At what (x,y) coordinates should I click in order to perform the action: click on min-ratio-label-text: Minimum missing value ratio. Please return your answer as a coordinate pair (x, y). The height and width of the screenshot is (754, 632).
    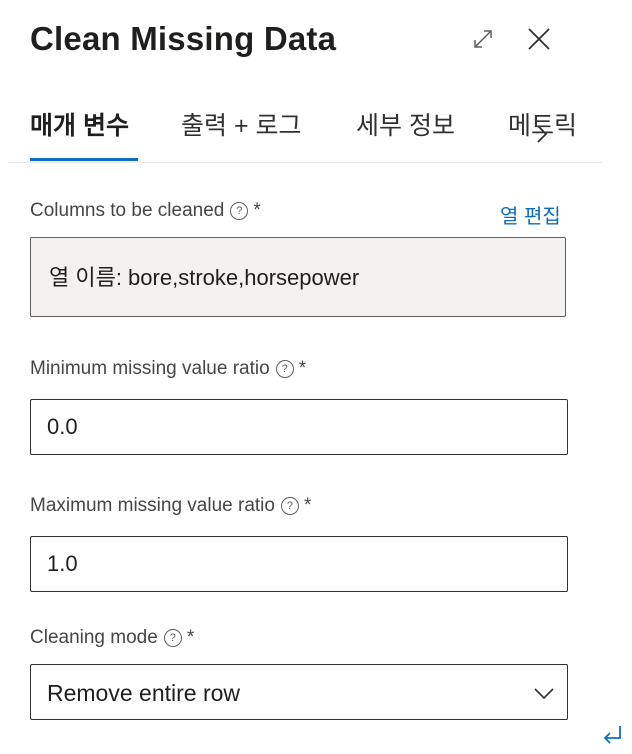
    Looking at the image, I should click on (150, 368).